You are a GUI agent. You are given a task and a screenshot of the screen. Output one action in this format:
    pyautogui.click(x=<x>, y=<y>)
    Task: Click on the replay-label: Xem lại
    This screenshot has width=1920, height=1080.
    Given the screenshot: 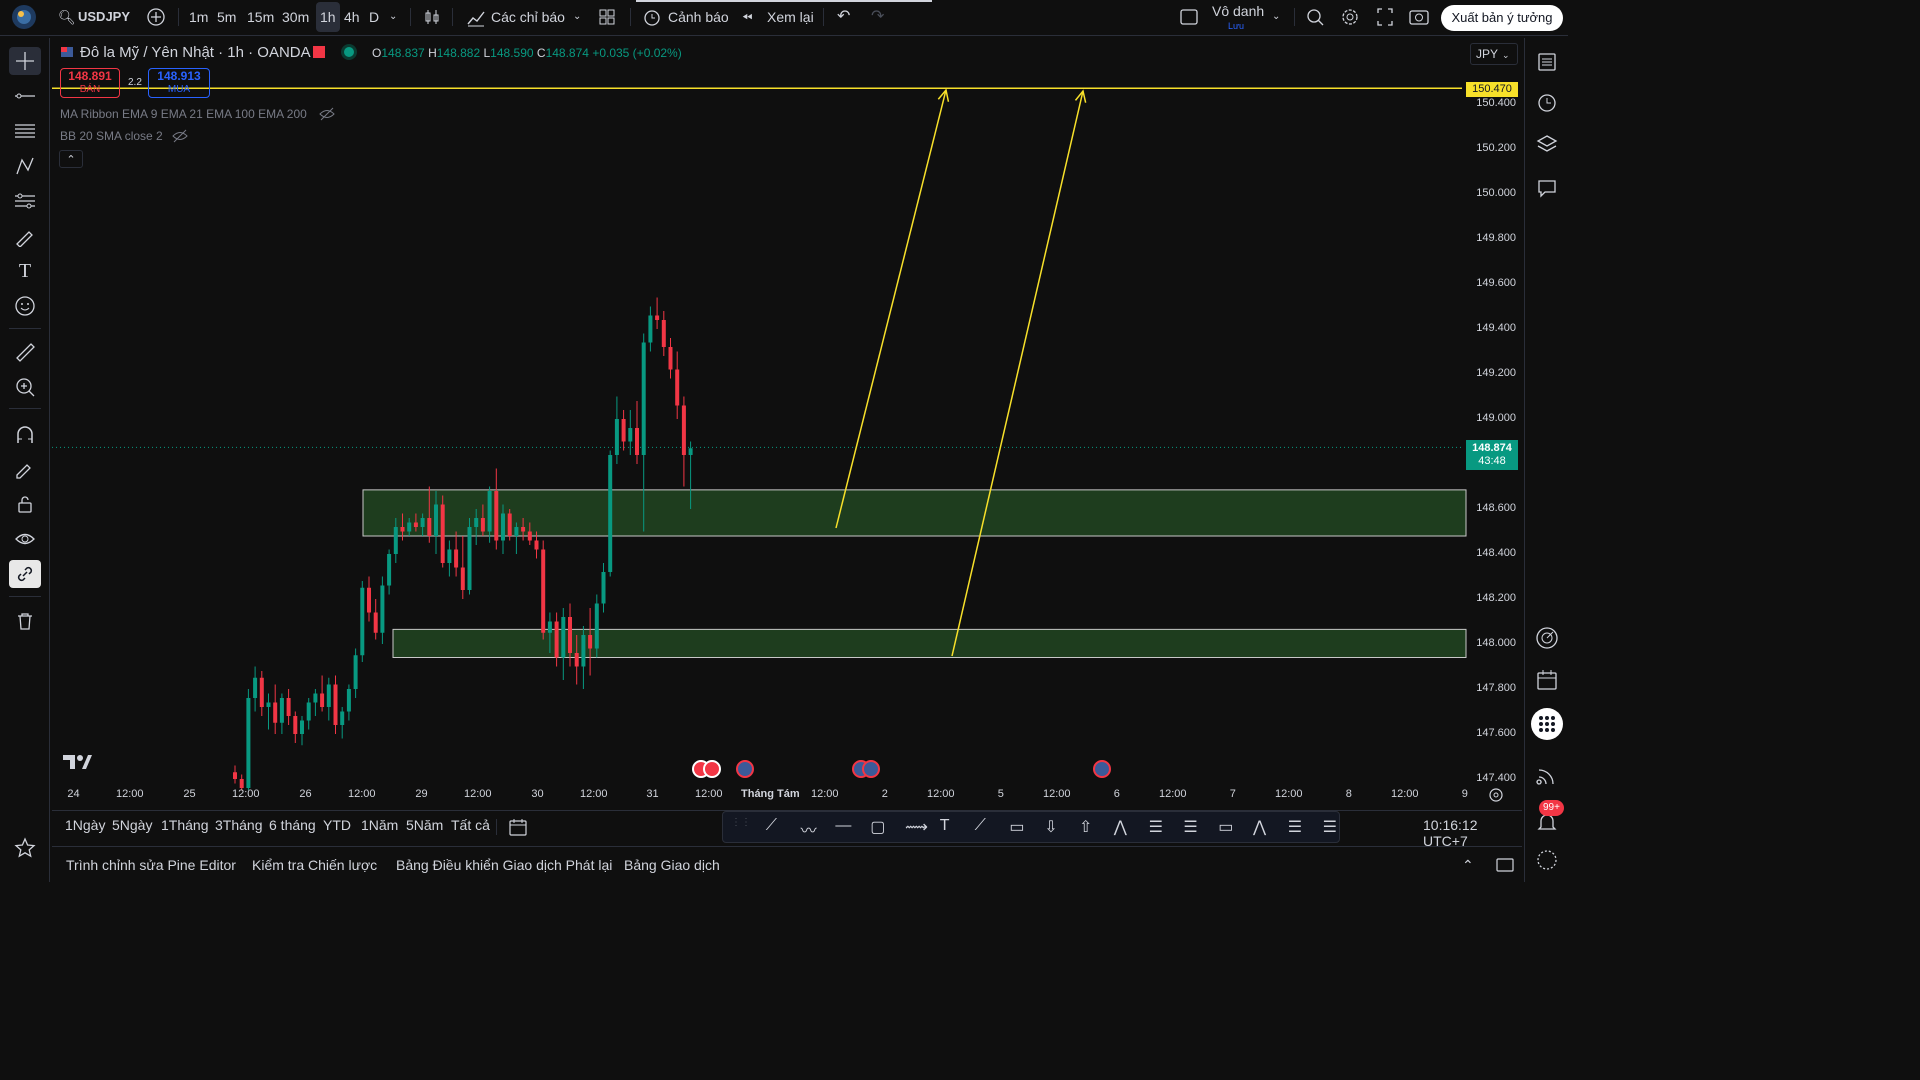 What is the action you would take?
    pyautogui.click(x=790, y=17)
    